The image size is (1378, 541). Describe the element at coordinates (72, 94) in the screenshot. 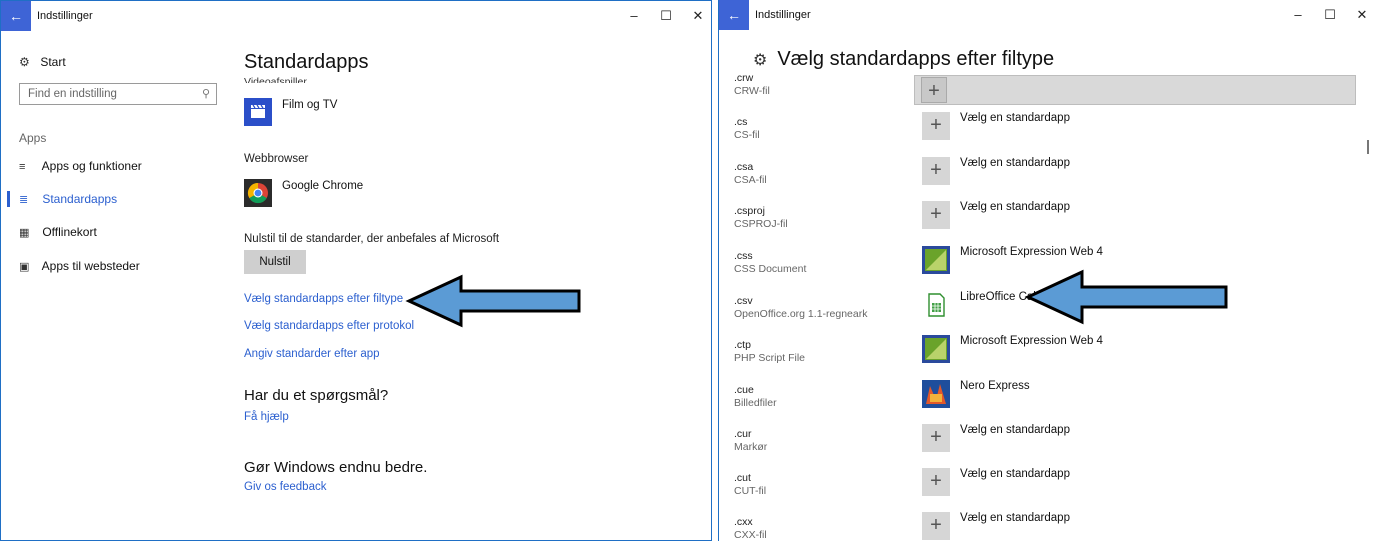

I see `search-placeholder: Find en indstilling` at that location.